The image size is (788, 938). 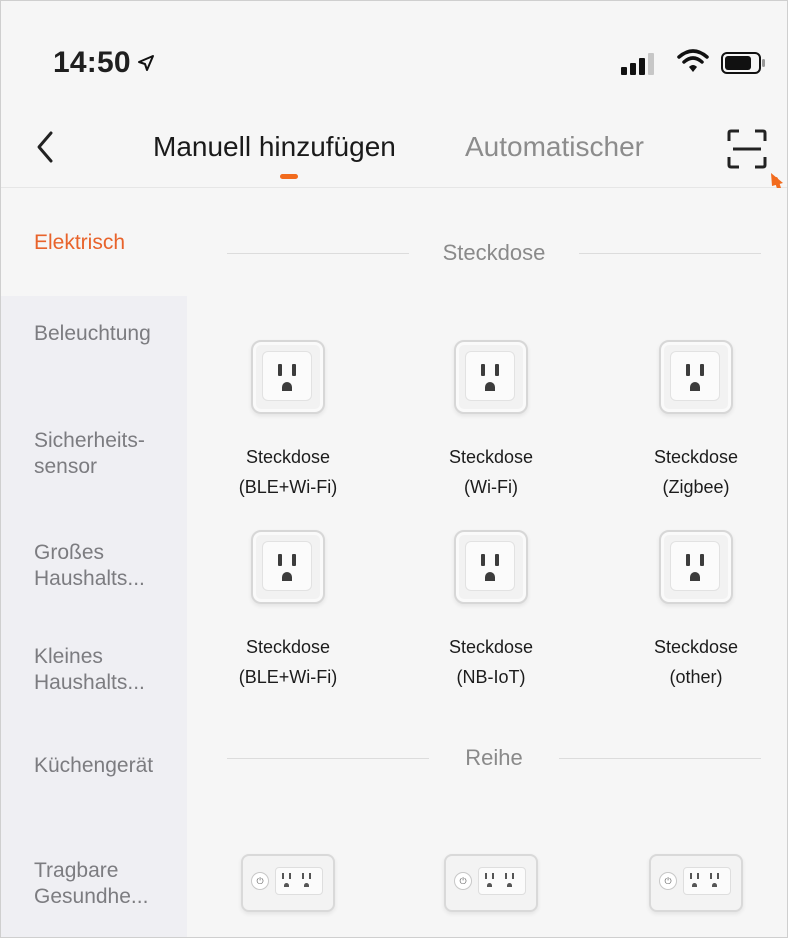 What do you see at coordinates (747, 149) in the screenshot?
I see `scan-button` at bounding box center [747, 149].